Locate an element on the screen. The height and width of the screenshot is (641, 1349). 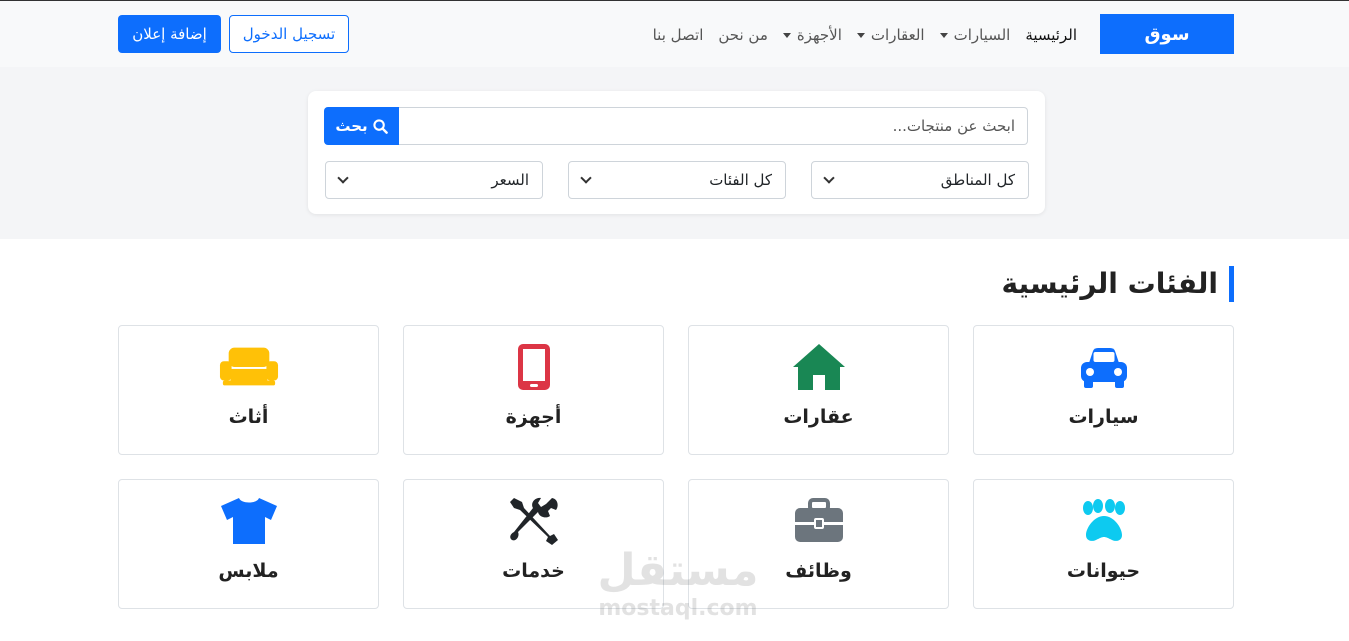
add-ad-button: إضافة إعلان is located at coordinates (169, 34).